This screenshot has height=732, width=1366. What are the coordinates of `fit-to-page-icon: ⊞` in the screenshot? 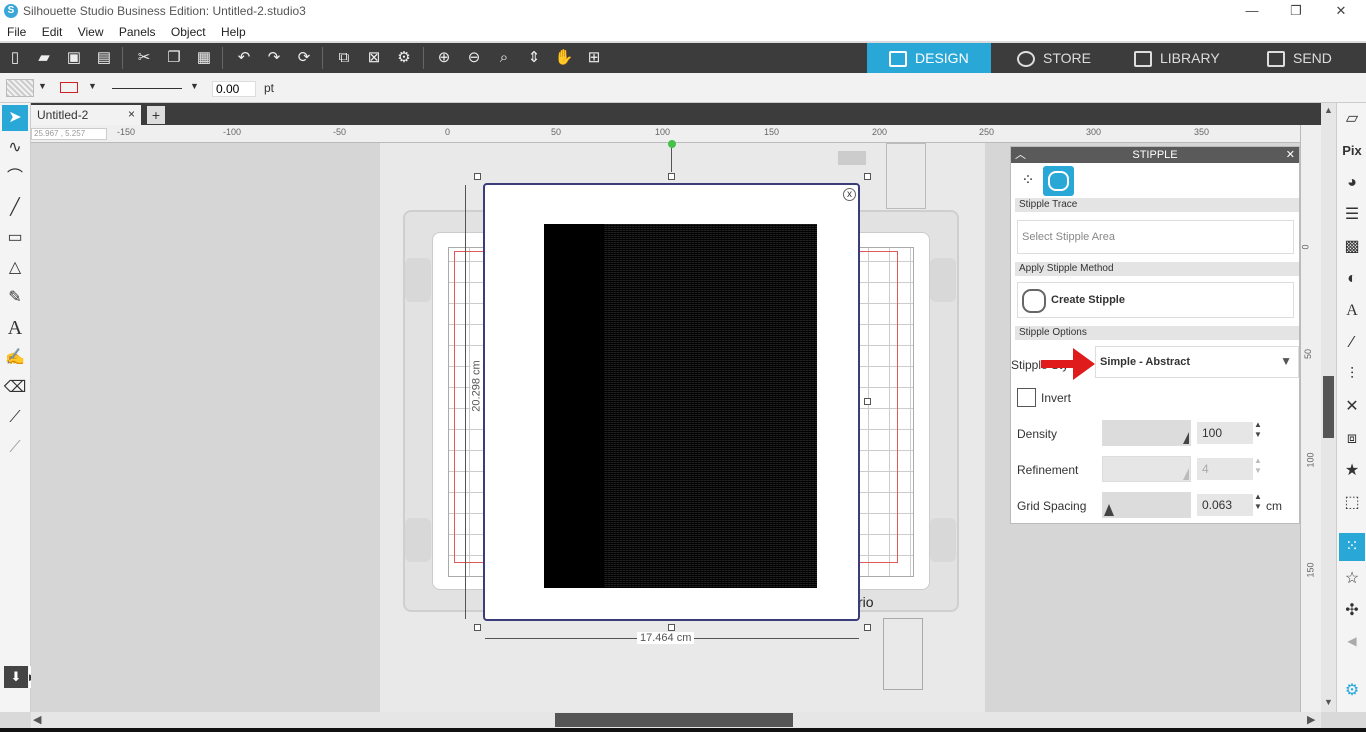 It's located at (594, 58).